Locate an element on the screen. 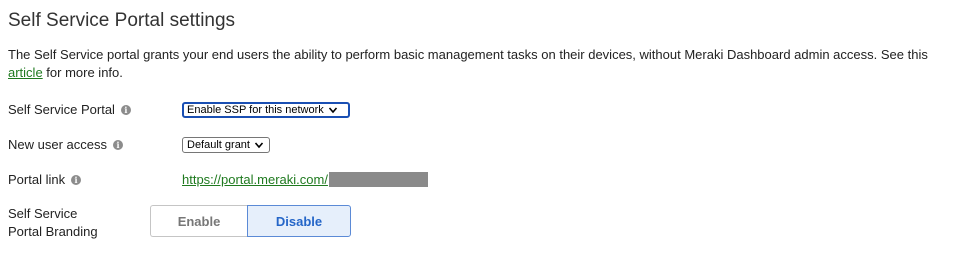 The width and height of the screenshot is (967, 271). ssp-row-label: Self Service Portal i is located at coordinates (69, 109).